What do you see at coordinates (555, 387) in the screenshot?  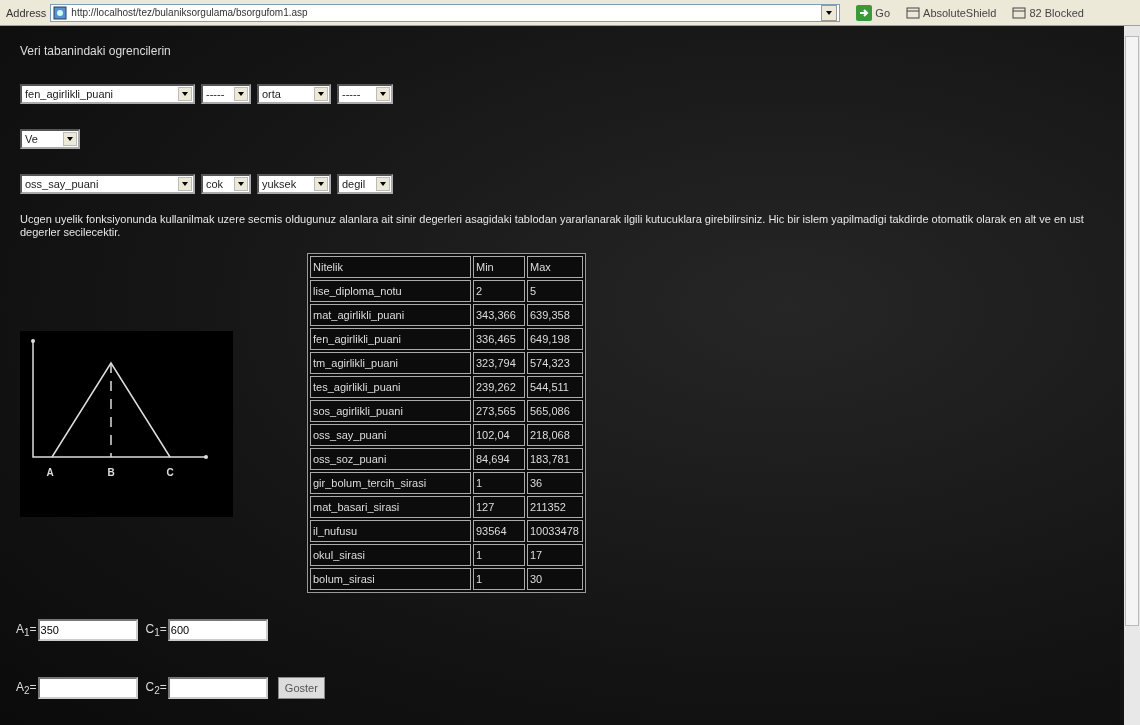 I see `table-cell: 544,511` at bounding box center [555, 387].